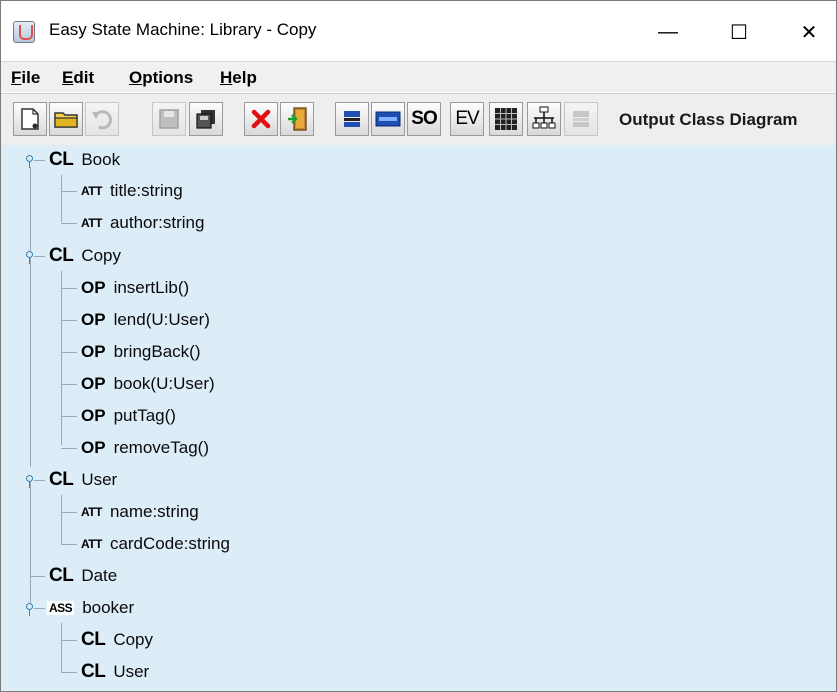 The image size is (837, 692). What do you see at coordinates (157, 351) in the screenshot?
I see `operation-label: bringBack()` at bounding box center [157, 351].